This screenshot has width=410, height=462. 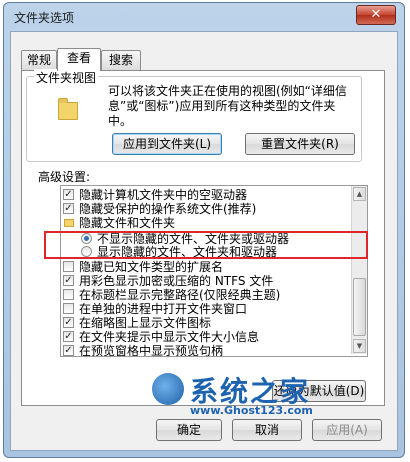 I want to click on tab-view: 查看, so click(x=79, y=59).